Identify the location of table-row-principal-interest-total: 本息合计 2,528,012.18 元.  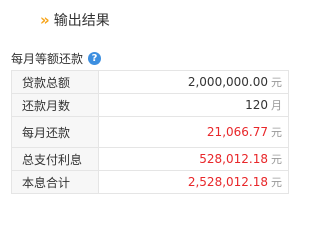
(150, 182).